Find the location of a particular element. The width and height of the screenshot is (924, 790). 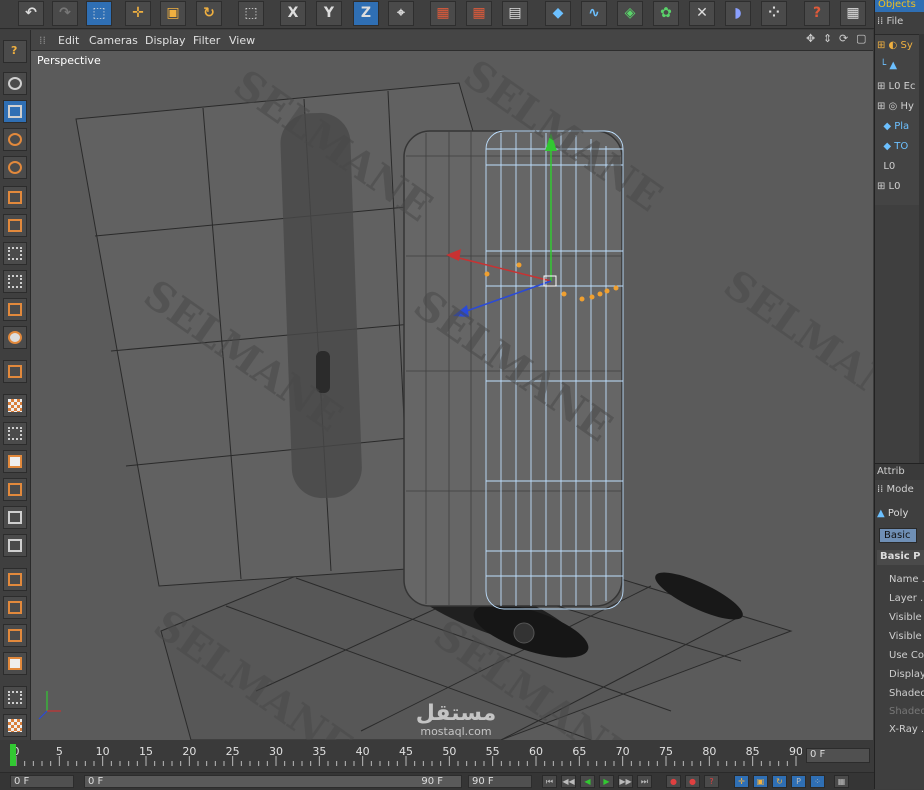

record-keys-button: ● is located at coordinates (673, 781).